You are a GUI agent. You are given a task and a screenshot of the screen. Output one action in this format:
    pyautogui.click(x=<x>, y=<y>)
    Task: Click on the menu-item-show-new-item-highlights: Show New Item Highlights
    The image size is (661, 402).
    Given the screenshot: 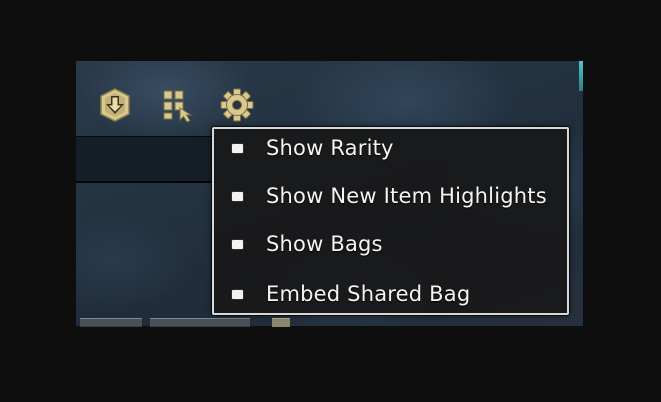 What is the action you would take?
    pyautogui.click(x=390, y=196)
    